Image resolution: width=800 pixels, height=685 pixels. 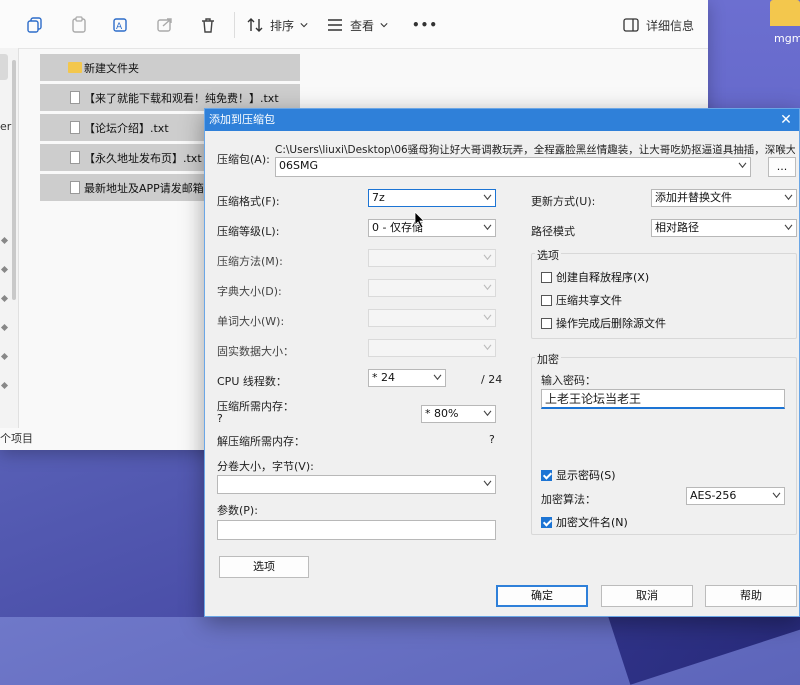 What do you see at coordinates (432, 258) in the screenshot?
I see `method-select` at bounding box center [432, 258].